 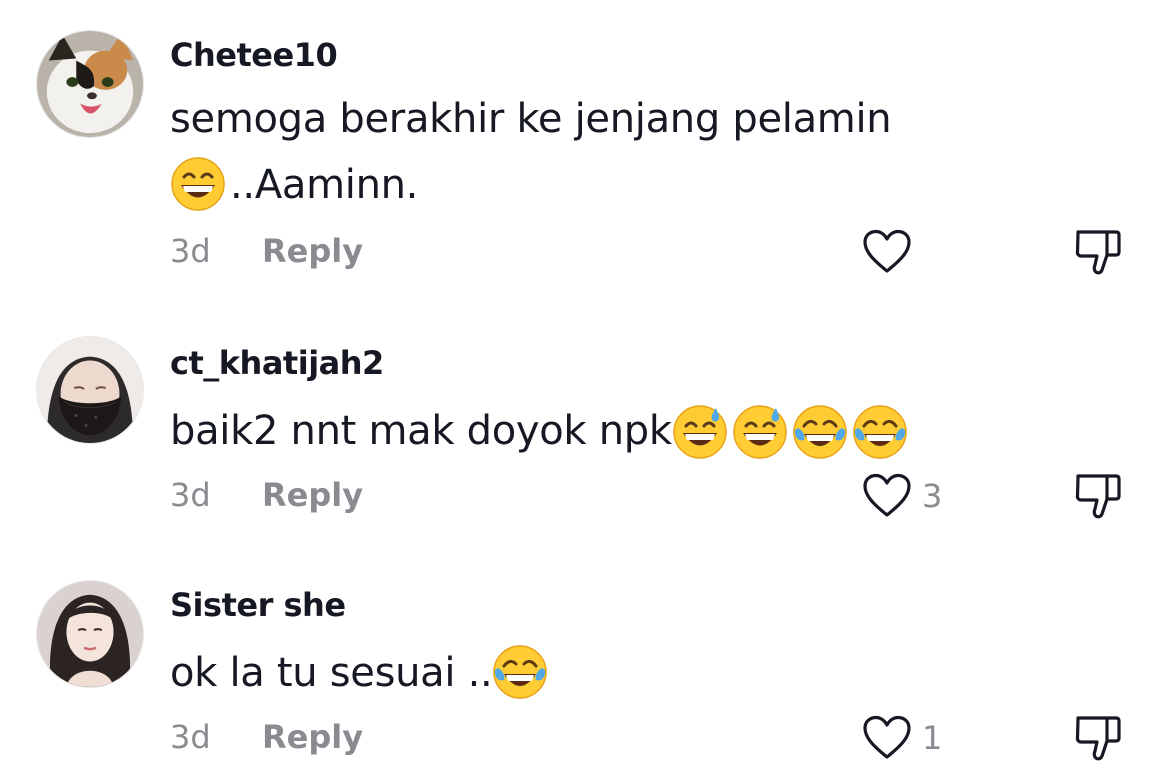 I want to click on comment-username: Sister she, so click(x=258, y=605).